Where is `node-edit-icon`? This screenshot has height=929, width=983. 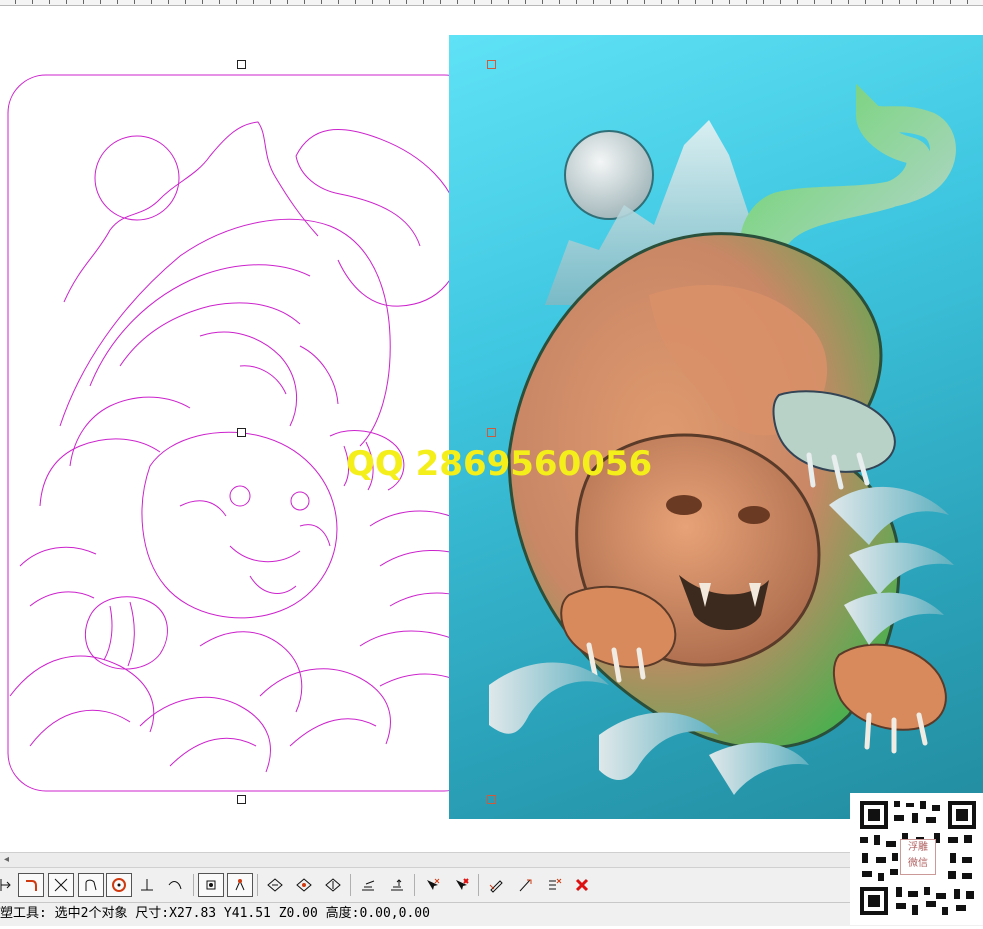 node-edit-icon is located at coordinates (240, 885).